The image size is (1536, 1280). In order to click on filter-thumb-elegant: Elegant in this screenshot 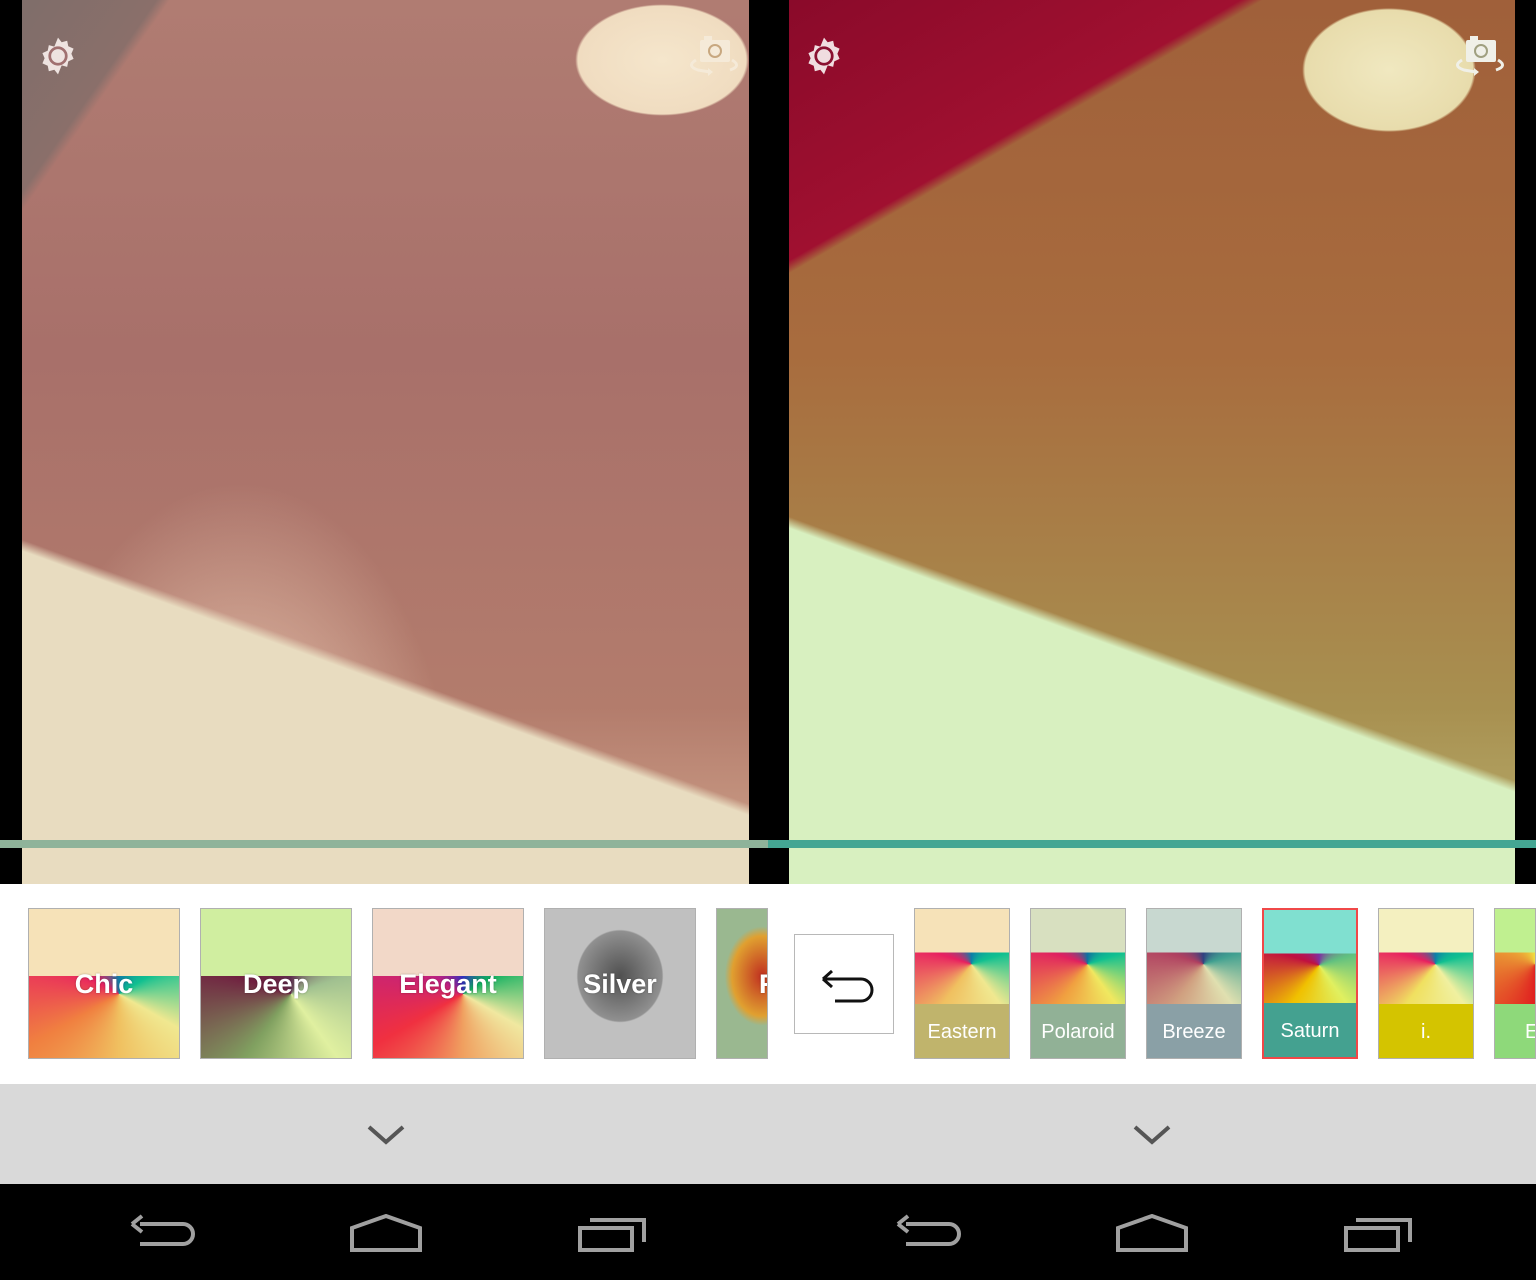, I will do `click(448, 983)`.